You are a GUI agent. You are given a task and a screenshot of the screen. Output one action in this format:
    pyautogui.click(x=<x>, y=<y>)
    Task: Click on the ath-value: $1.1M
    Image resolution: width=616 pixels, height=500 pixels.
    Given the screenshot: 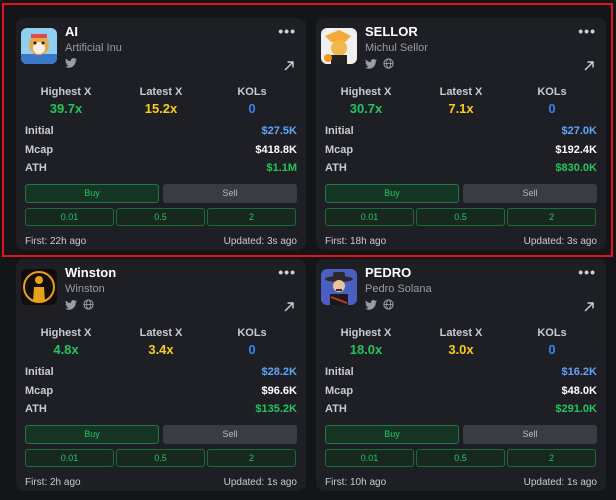 What is the action you would take?
    pyautogui.click(x=281, y=168)
    